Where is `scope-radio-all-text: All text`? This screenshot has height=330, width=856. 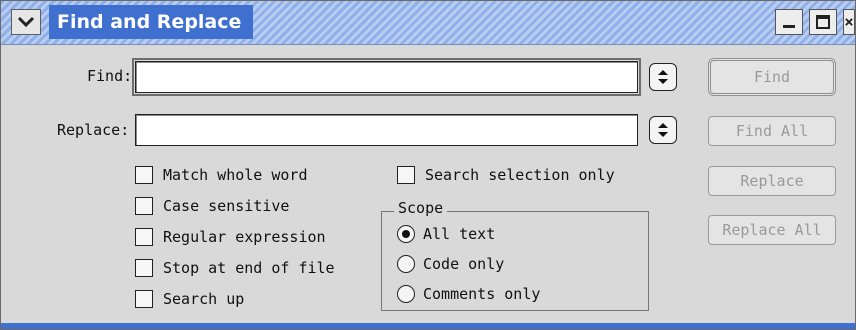 scope-radio-all-text: All text is located at coordinates (446, 234).